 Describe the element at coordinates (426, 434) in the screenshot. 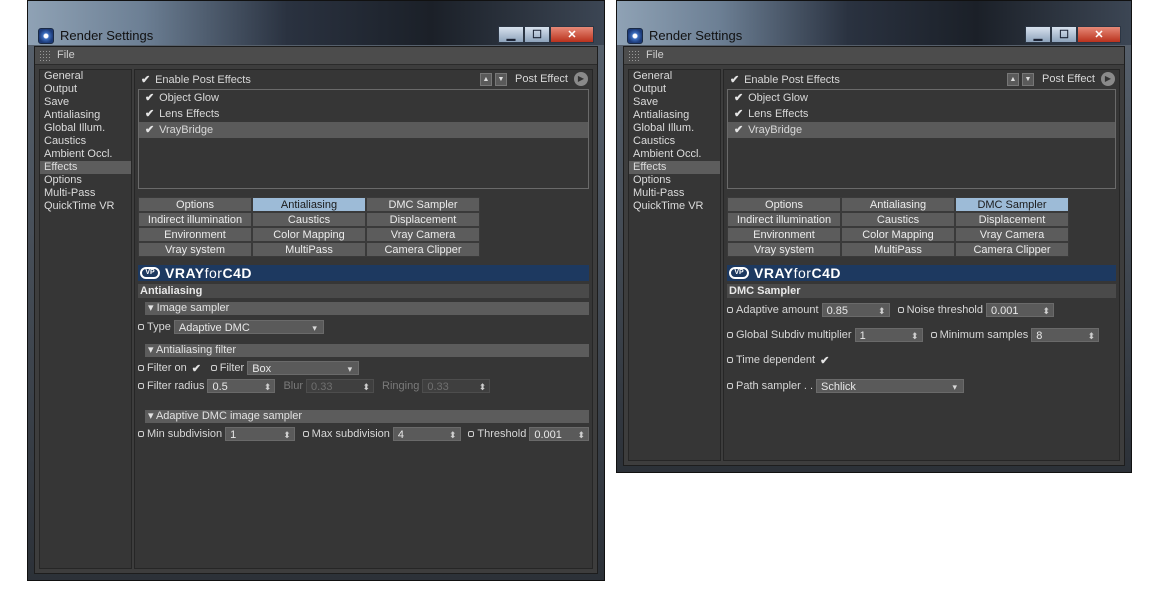

I see `max-subdivision-input: 4 ⬍` at that location.